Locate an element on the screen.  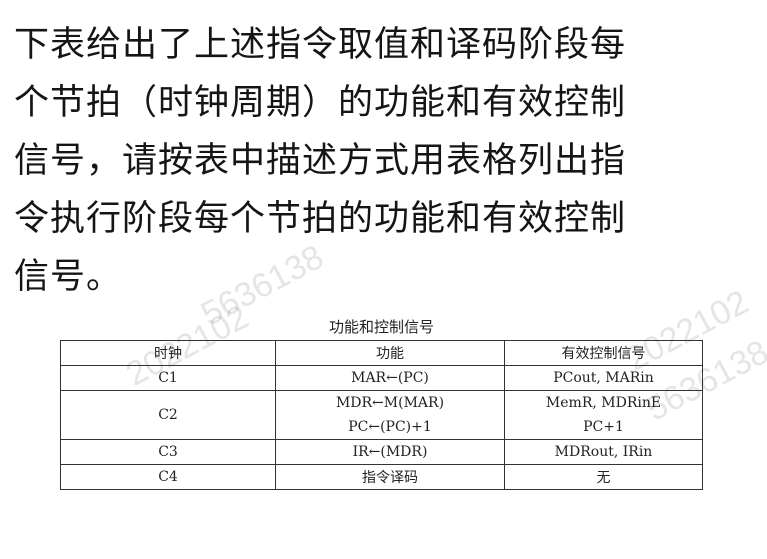
signal-line: PC+1 is located at coordinates (603, 427).